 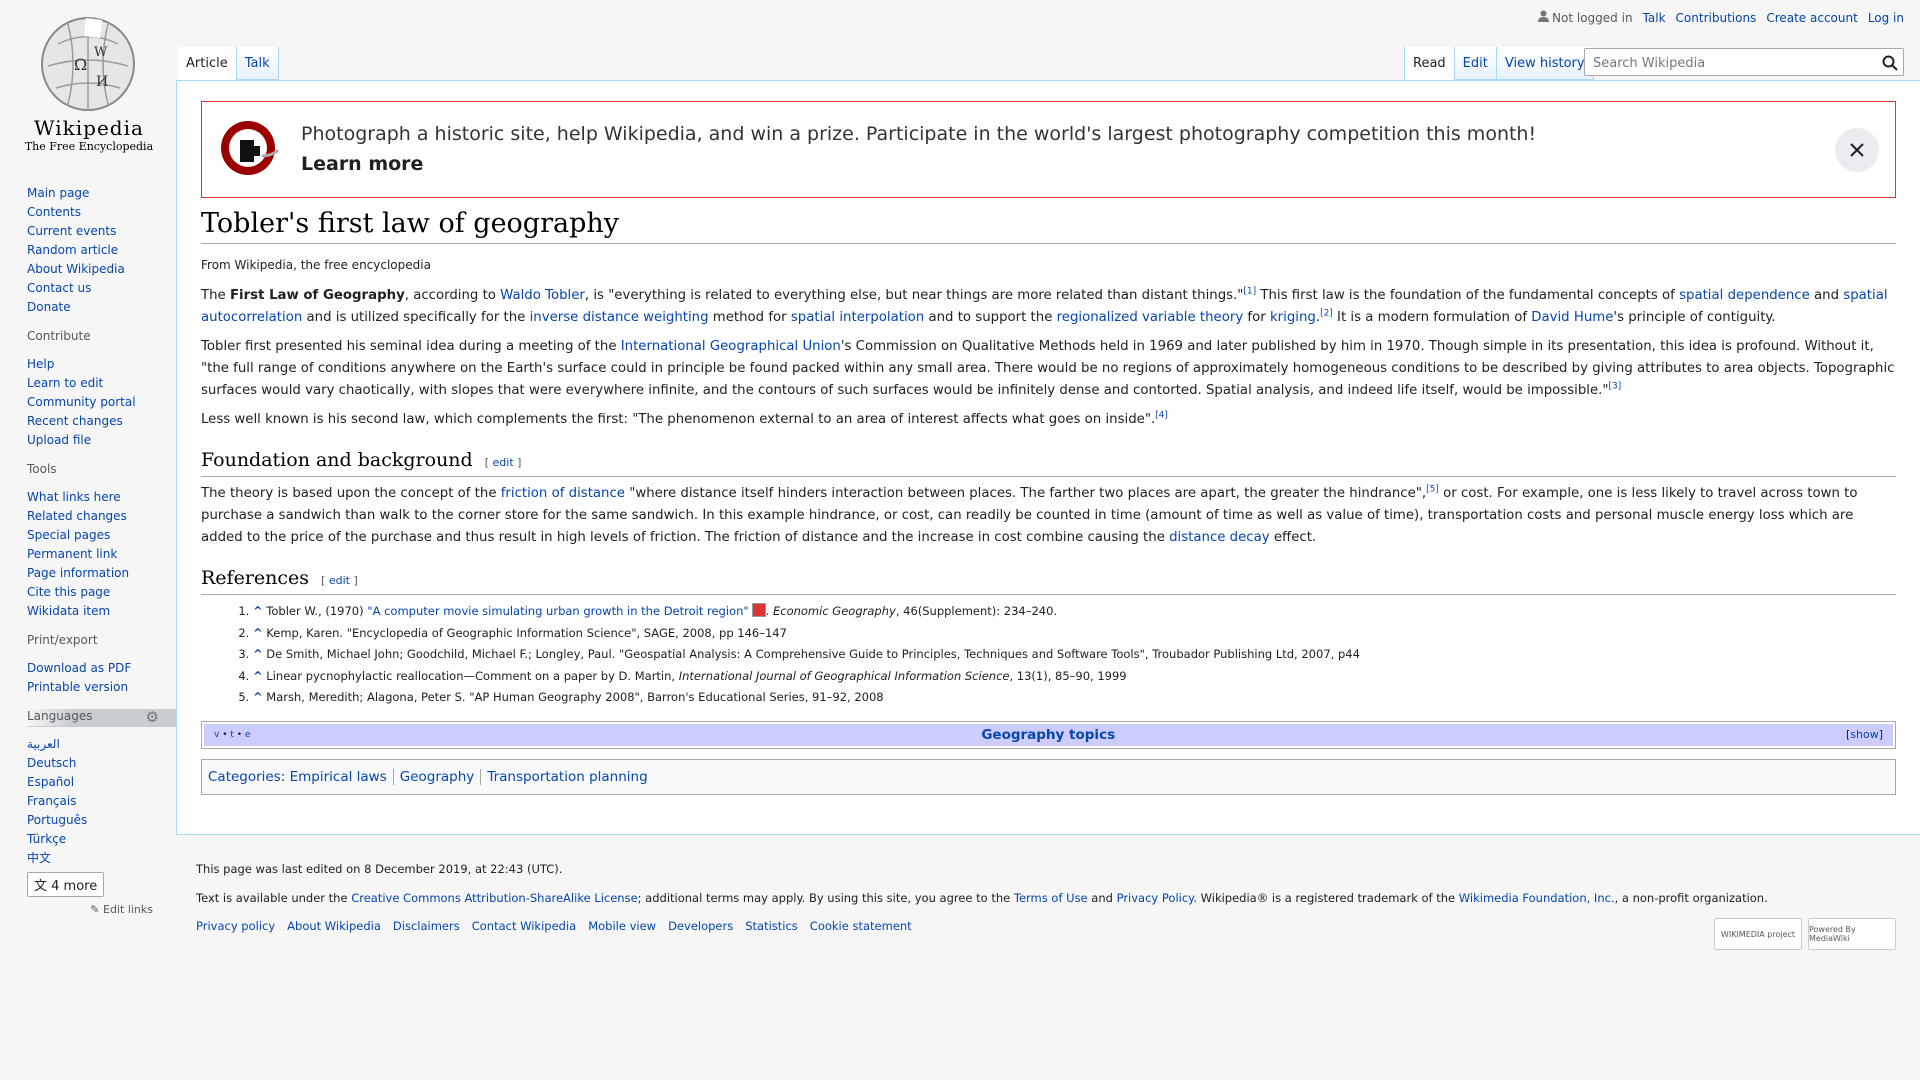 I want to click on sidebar-item-recent-changes: Recent changes, so click(x=75, y=421).